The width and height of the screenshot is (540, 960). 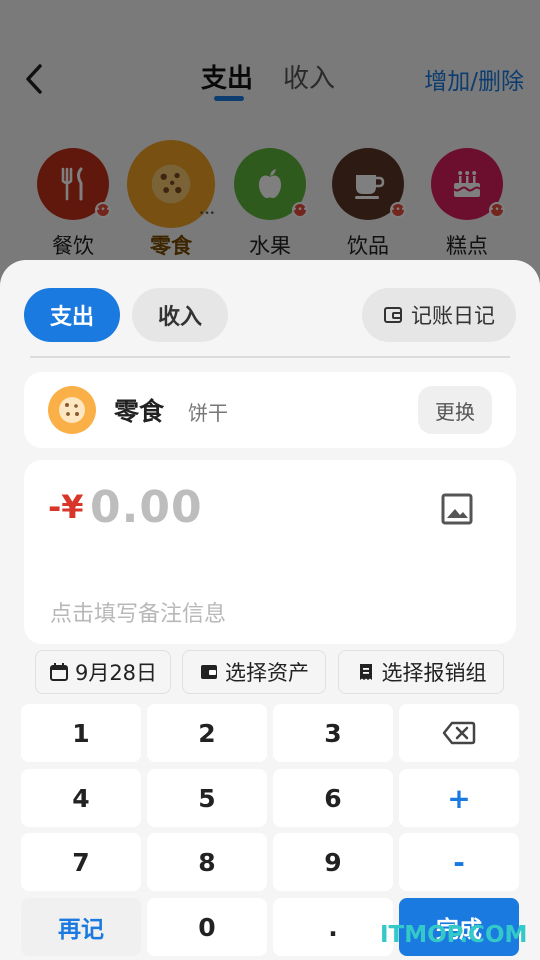 I want to click on receipt-icon, so click(x=365, y=672).